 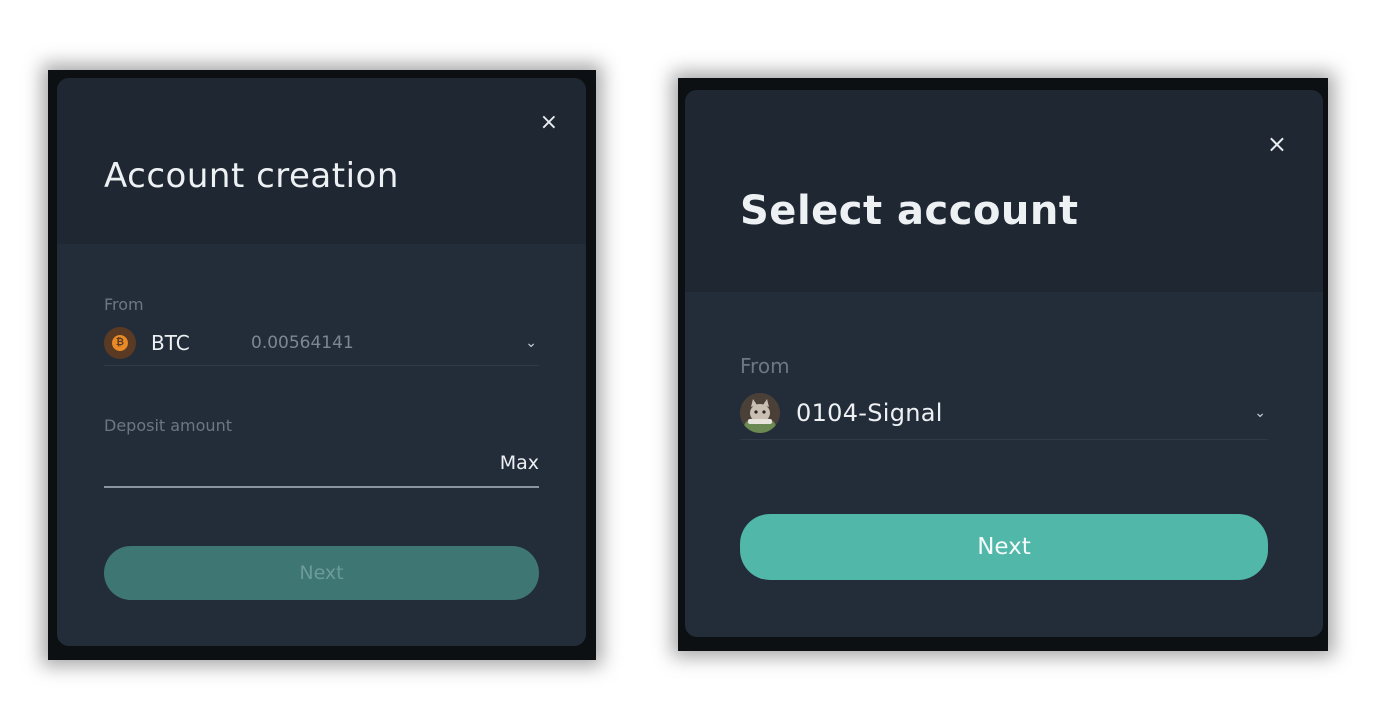 What do you see at coordinates (1004, 413) in the screenshot?
I see `account-select: 0104-Signal ⌄` at bounding box center [1004, 413].